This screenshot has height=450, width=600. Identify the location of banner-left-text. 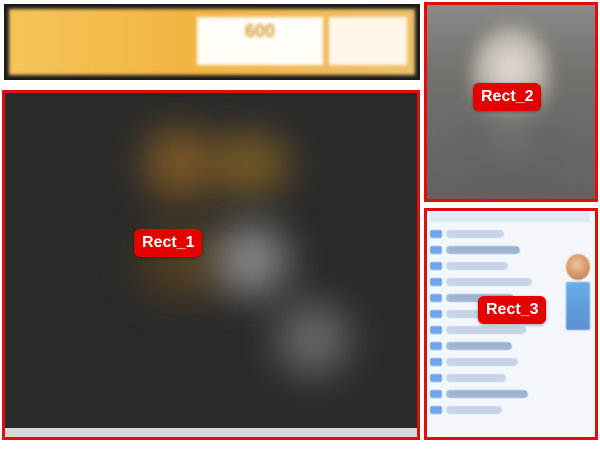
(106, 41).